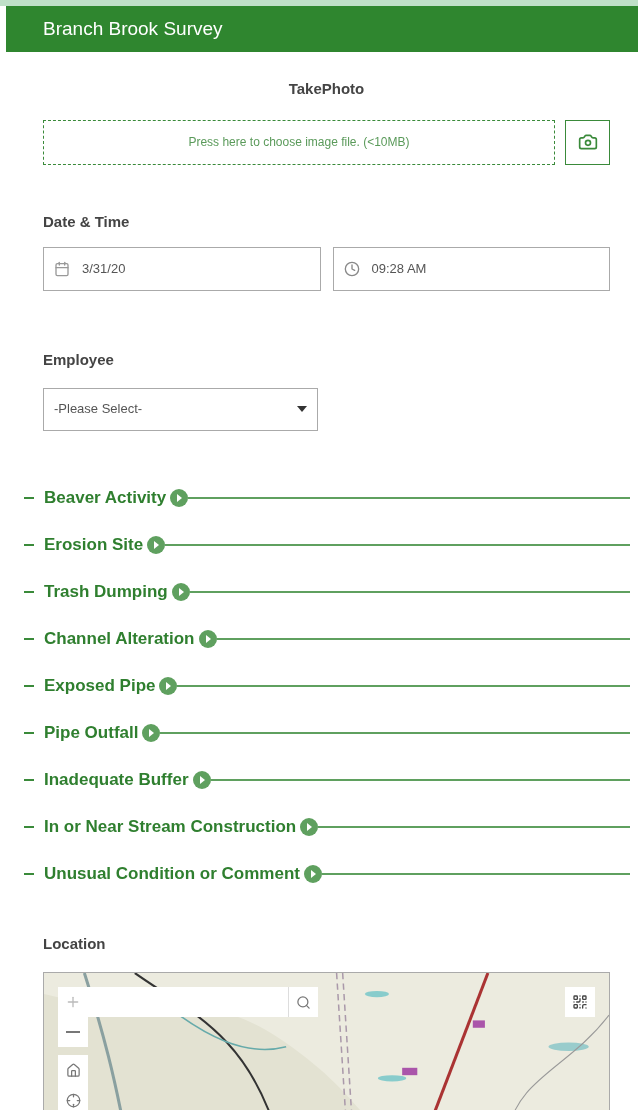 This screenshot has height=1110, width=638. I want to click on qr-code-icon, so click(580, 1002).